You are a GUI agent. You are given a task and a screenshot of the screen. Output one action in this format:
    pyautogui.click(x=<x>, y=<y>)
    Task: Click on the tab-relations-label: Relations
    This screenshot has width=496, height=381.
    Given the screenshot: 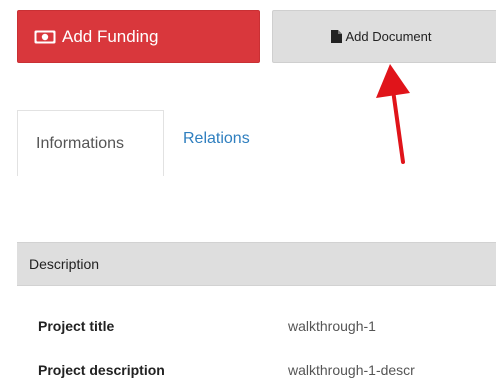 What is the action you would take?
    pyautogui.click(x=216, y=138)
    